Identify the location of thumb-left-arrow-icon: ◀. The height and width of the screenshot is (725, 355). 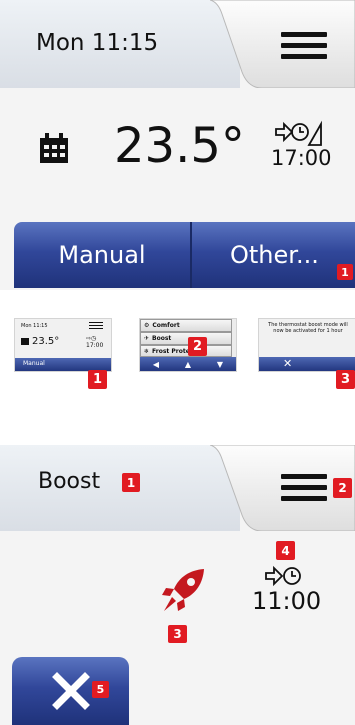
(156, 364).